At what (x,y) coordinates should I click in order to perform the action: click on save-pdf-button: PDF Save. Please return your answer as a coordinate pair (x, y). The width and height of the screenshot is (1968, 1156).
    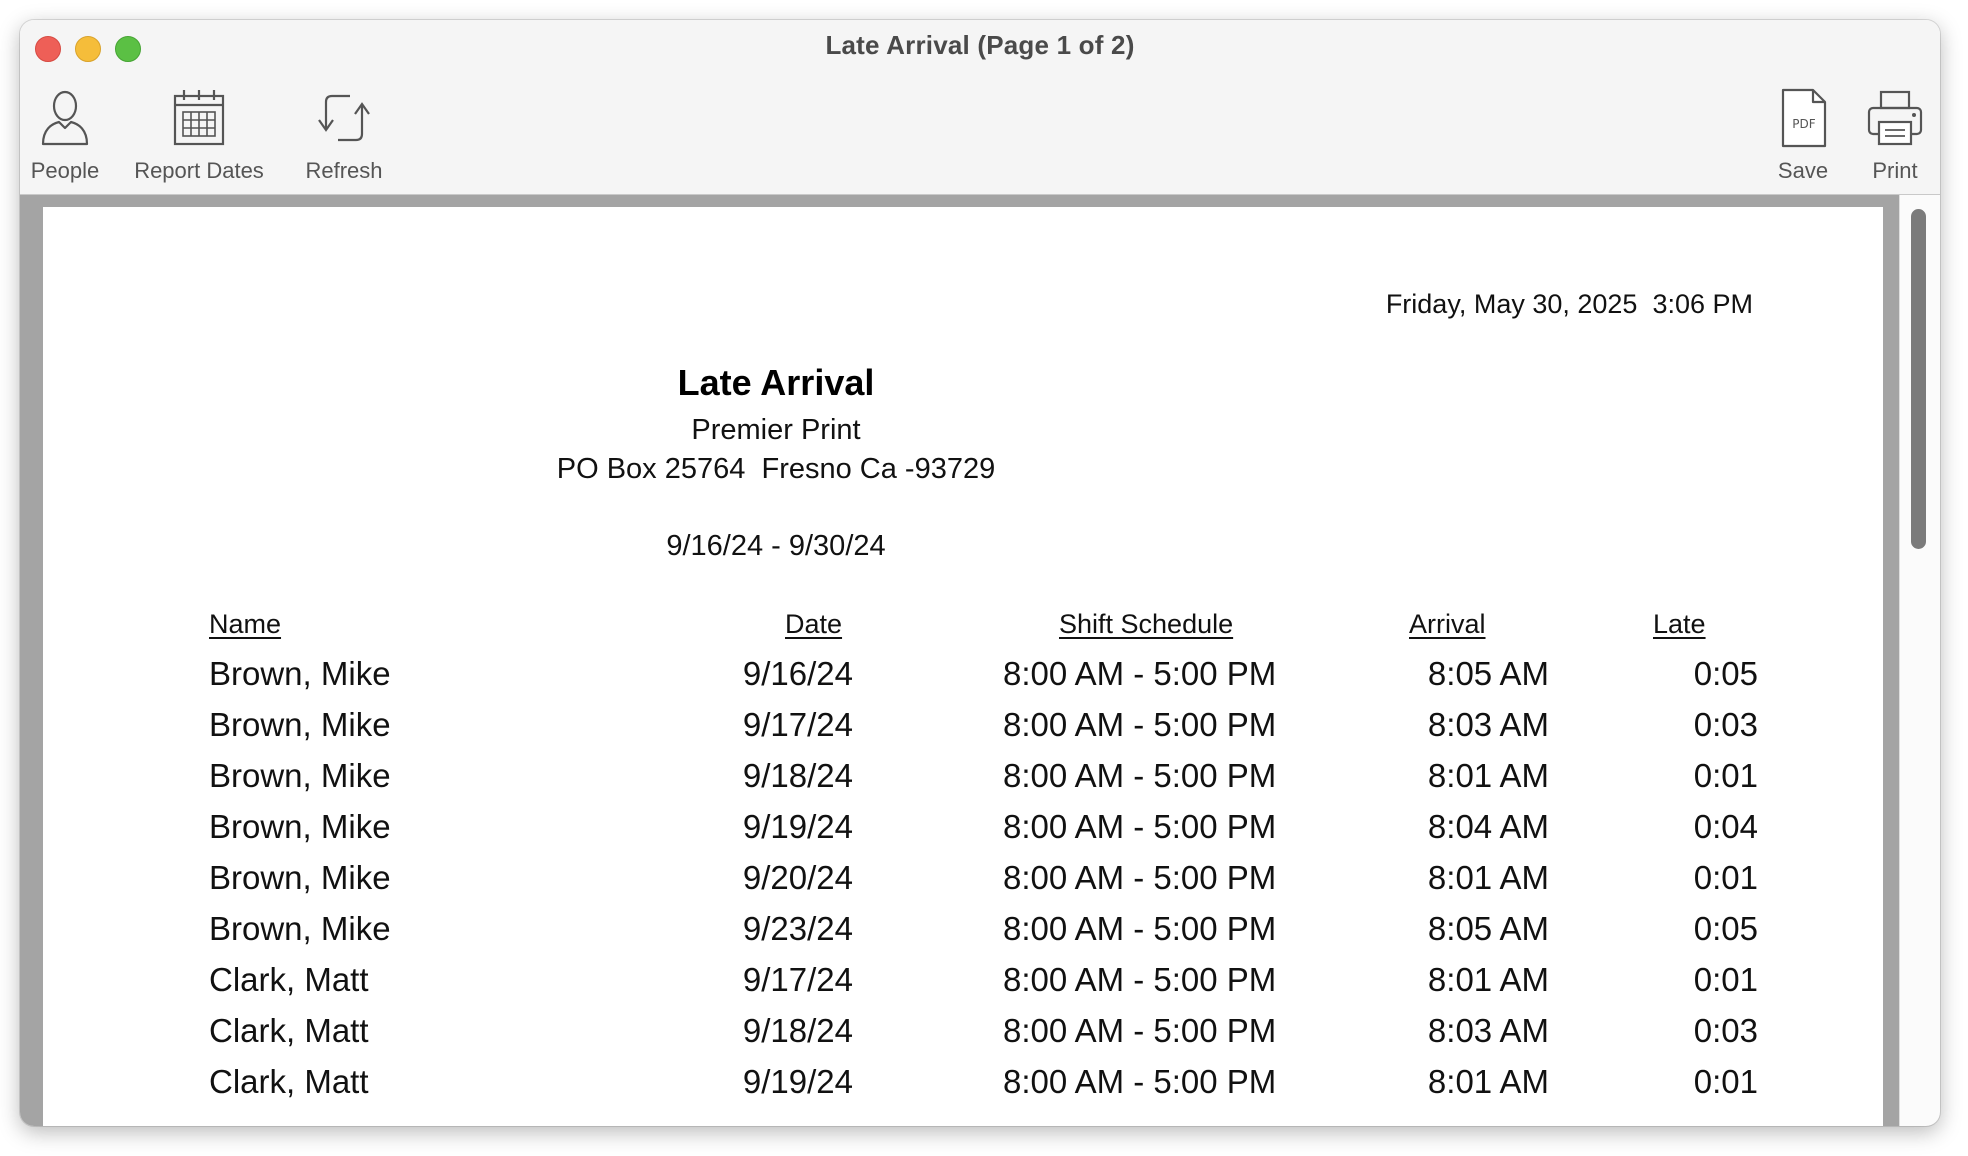
    Looking at the image, I should click on (1803, 135).